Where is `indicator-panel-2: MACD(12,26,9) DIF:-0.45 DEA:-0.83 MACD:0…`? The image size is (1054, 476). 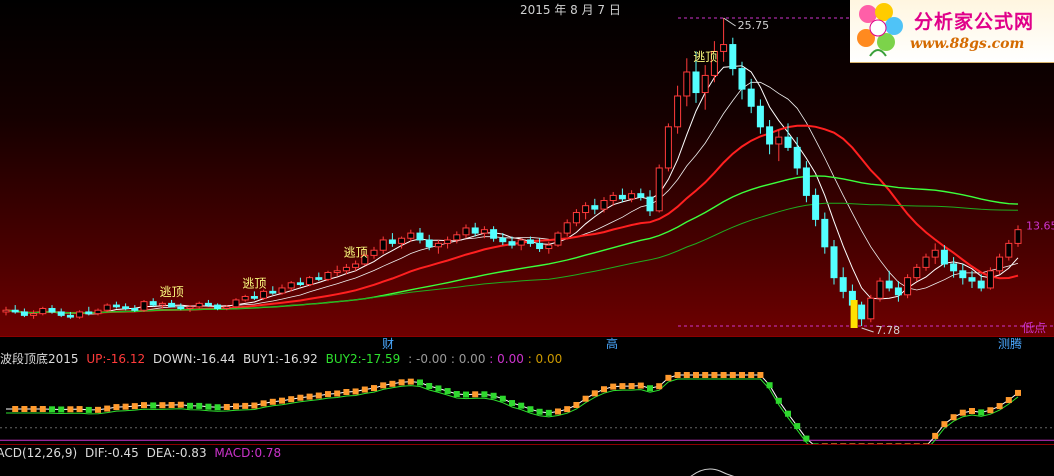
indicator-panel-2: MACD(12,26,9) DIF:-0.45 DEA:-0.83 MACD:0… is located at coordinates (527, 460).